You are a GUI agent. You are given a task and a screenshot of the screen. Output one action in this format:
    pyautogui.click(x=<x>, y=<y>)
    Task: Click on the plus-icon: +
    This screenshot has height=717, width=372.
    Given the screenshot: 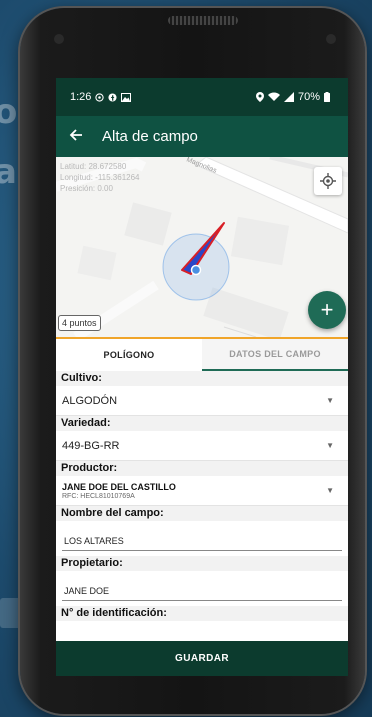 What is the action you would take?
    pyautogui.click(x=327, y=309)
    